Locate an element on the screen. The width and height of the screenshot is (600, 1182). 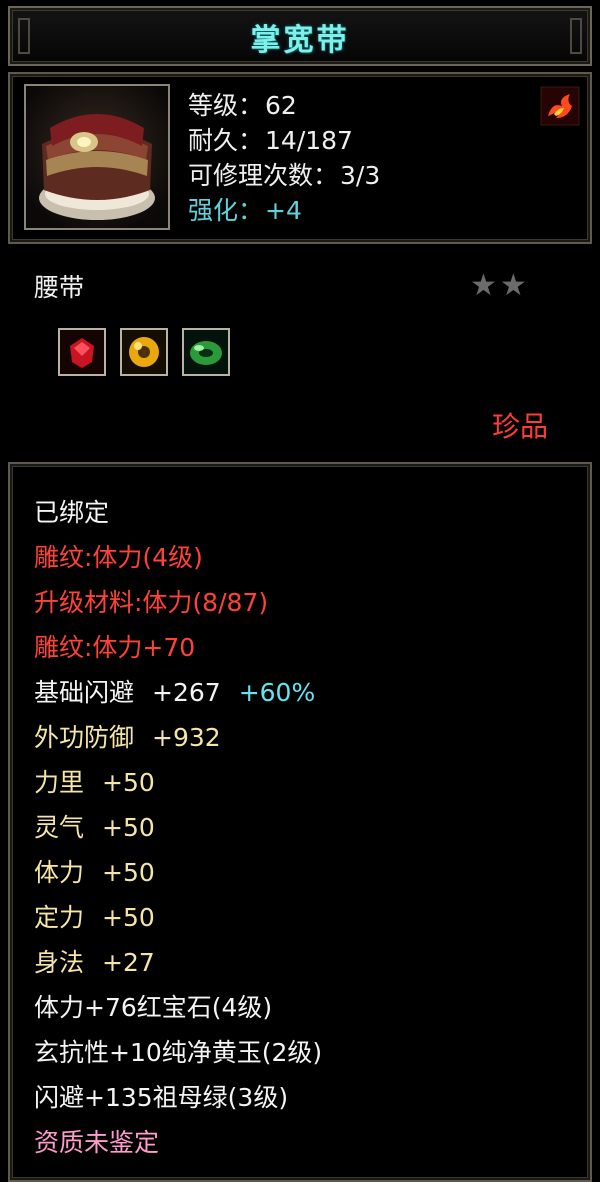
engrave-level: 雕纹:体力(4级) is located at coordinates (118, 557).